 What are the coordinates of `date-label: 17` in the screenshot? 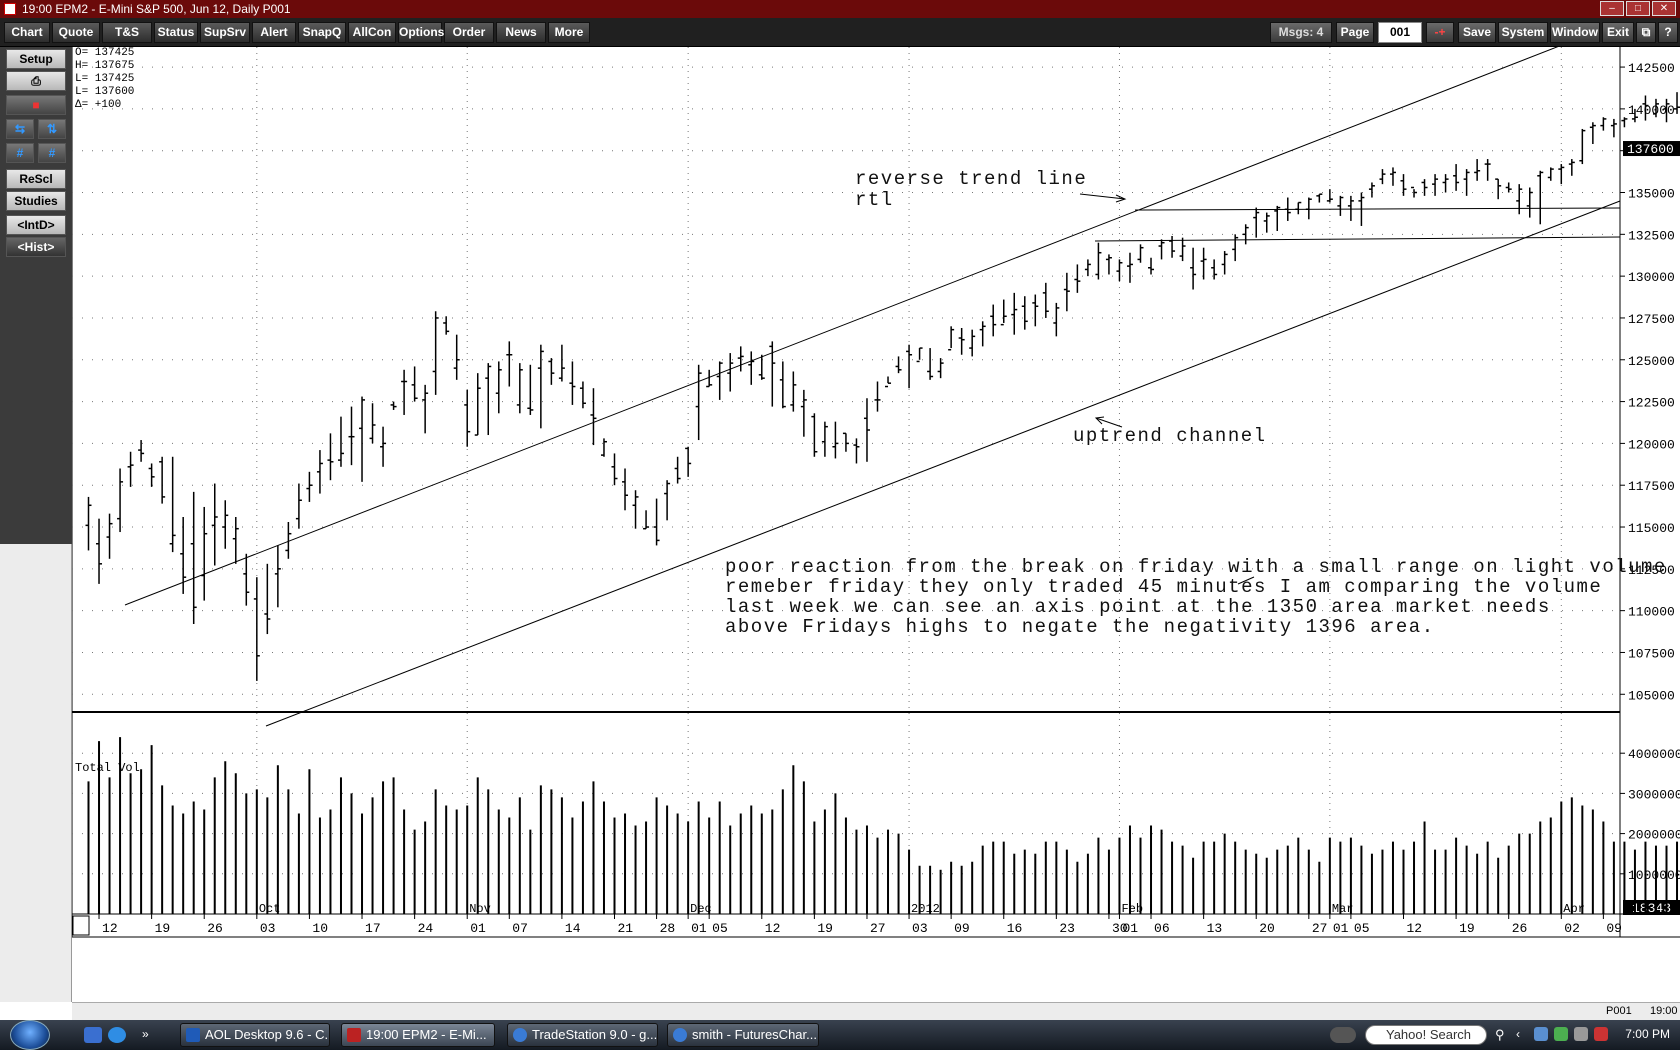 It's located at (373, 928).